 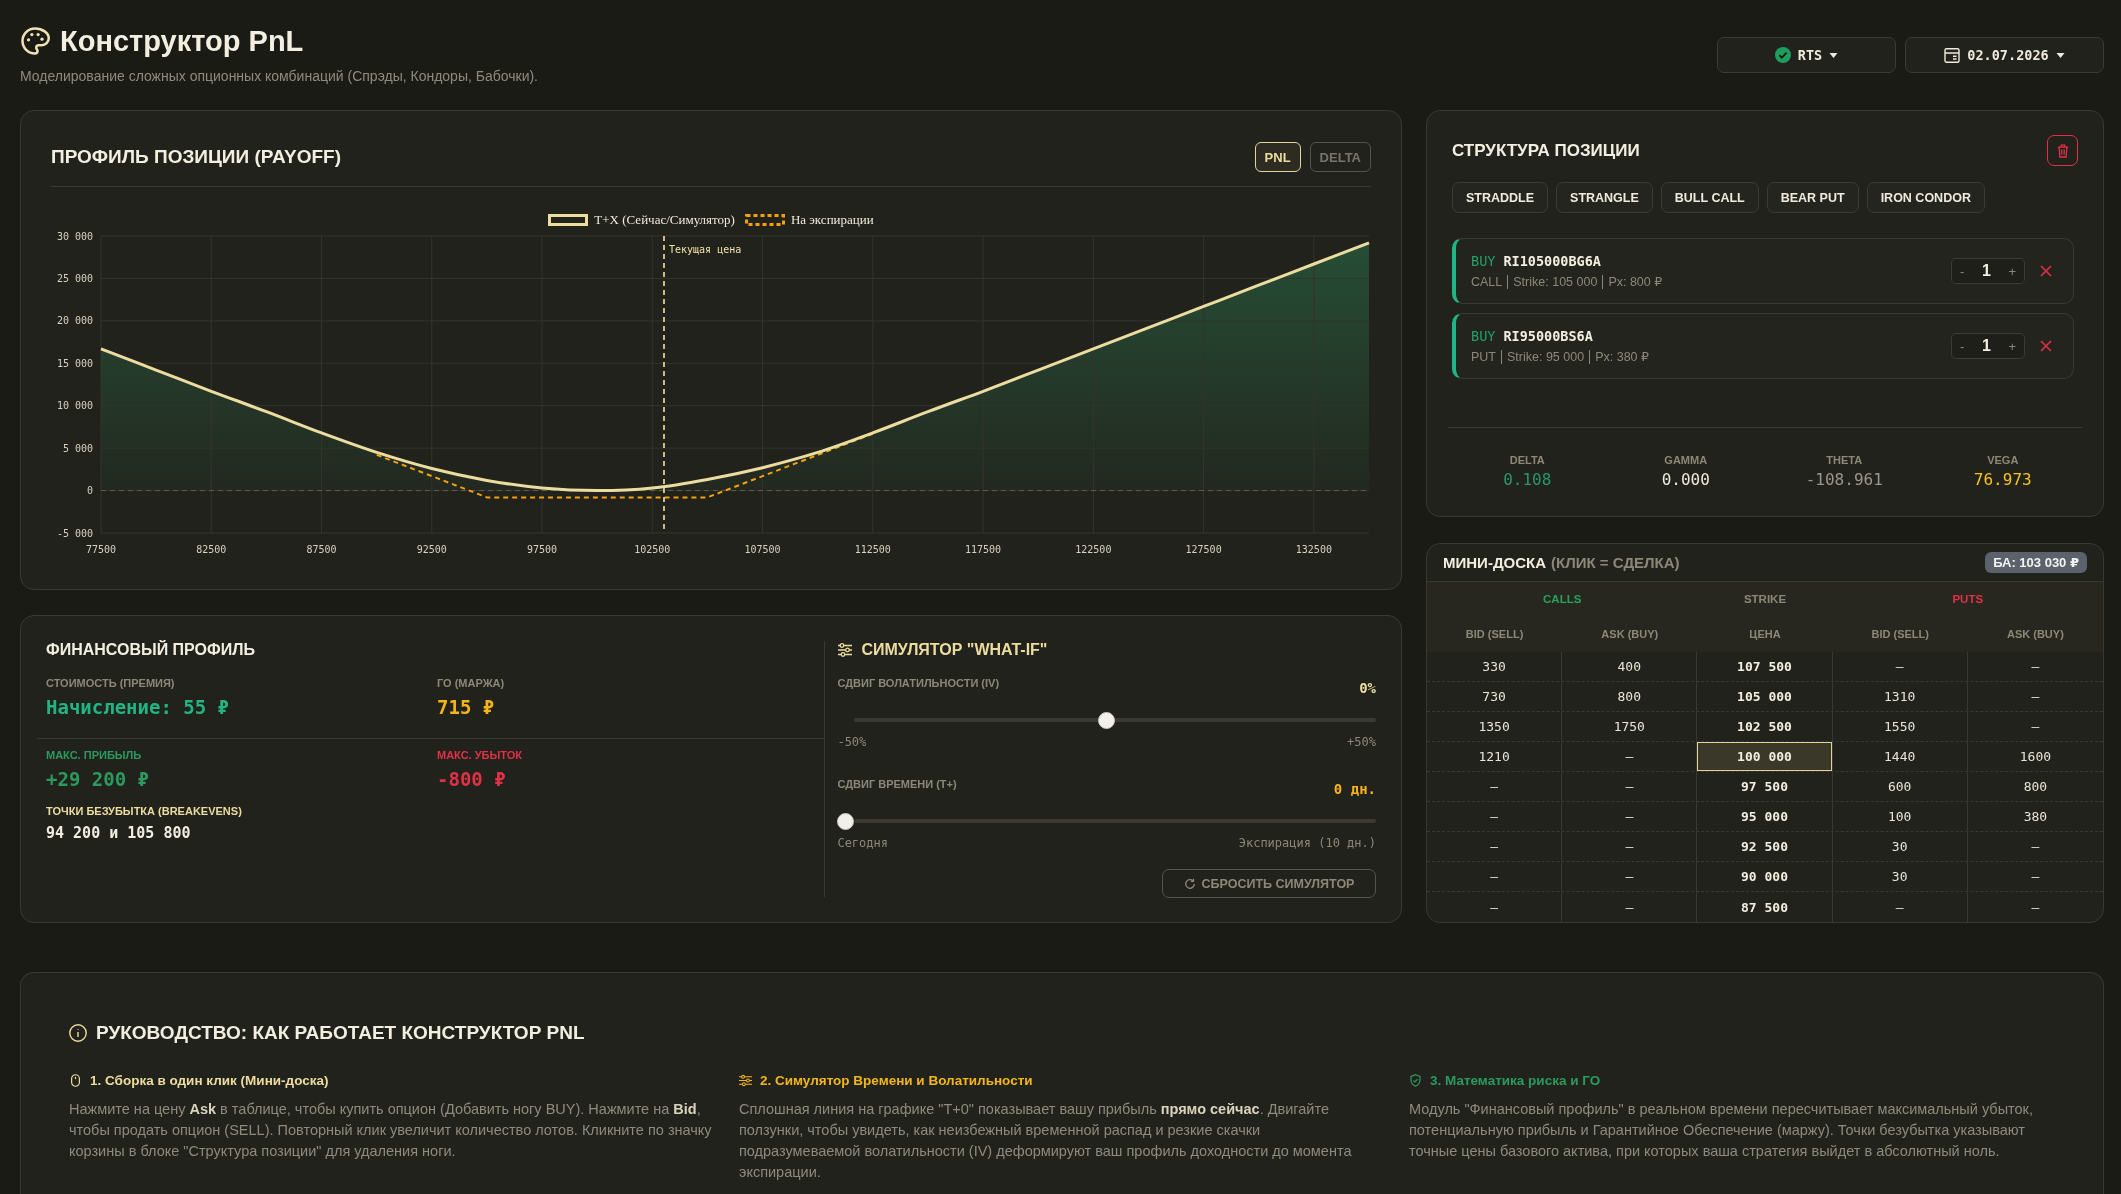 What do you see at coordinates (1812, 197) in the screenshot?
I see `strategy-preset-button: BEAR PUT` at bounding box center [1812, 197].